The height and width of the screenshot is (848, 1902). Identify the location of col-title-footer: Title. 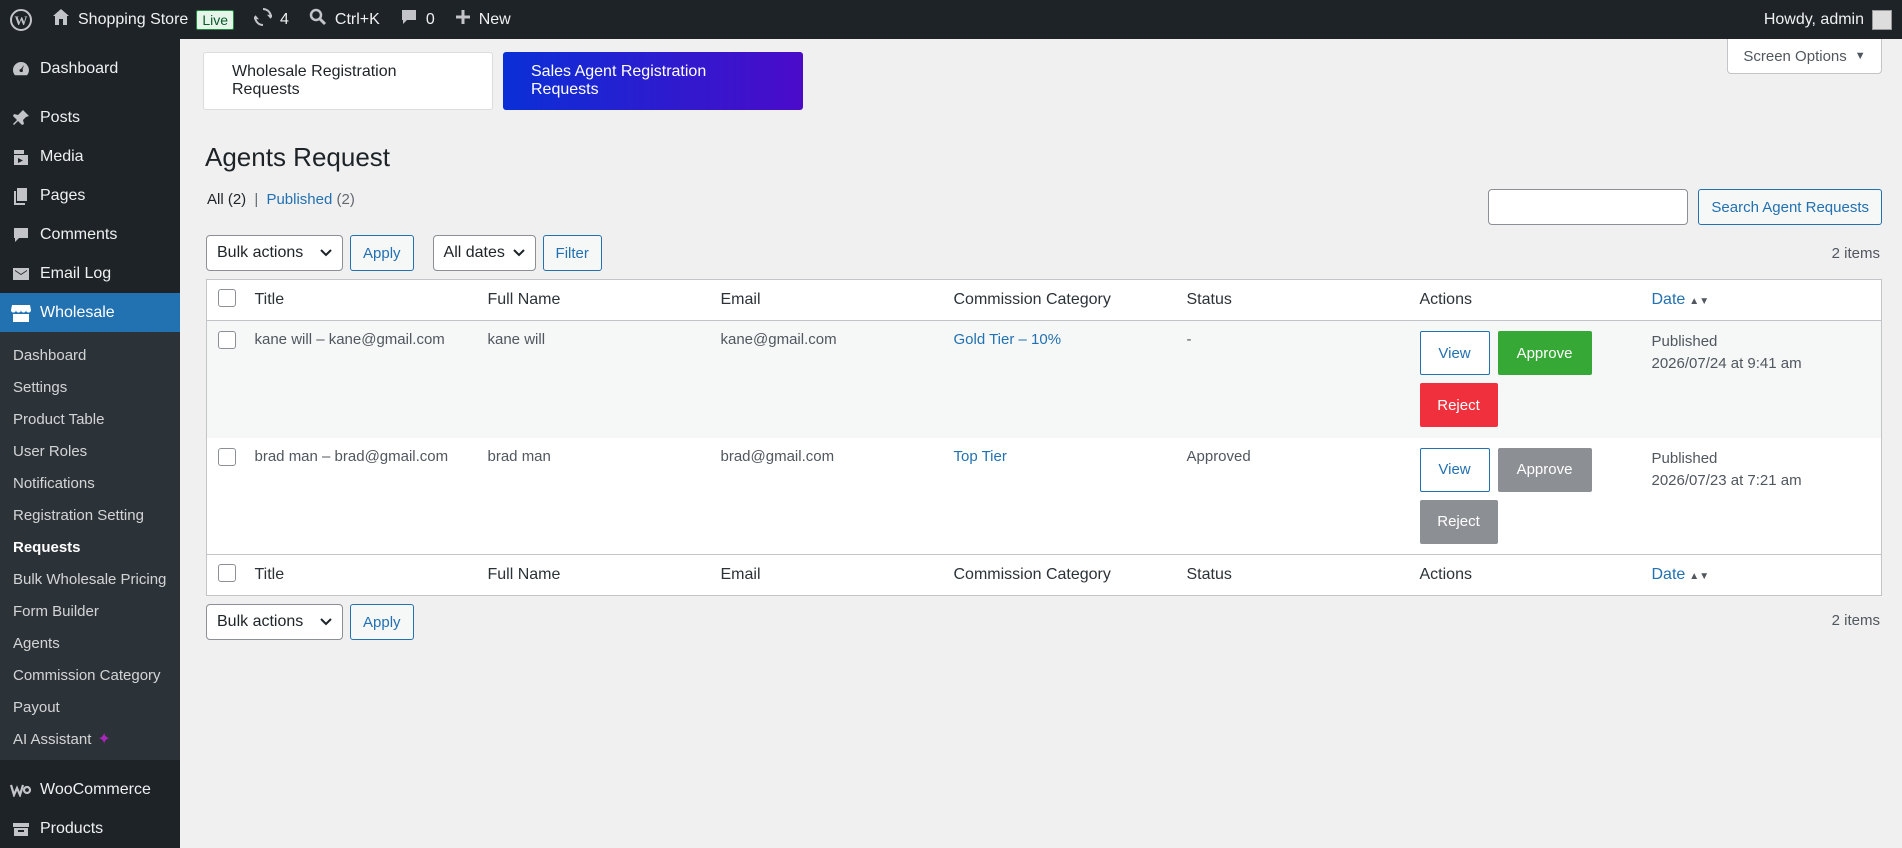
(269, 574).